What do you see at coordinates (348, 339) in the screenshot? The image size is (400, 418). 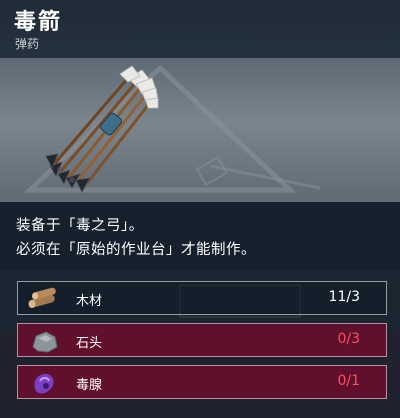 I see `material-count: 0/3` at bounding box center [348, 339].